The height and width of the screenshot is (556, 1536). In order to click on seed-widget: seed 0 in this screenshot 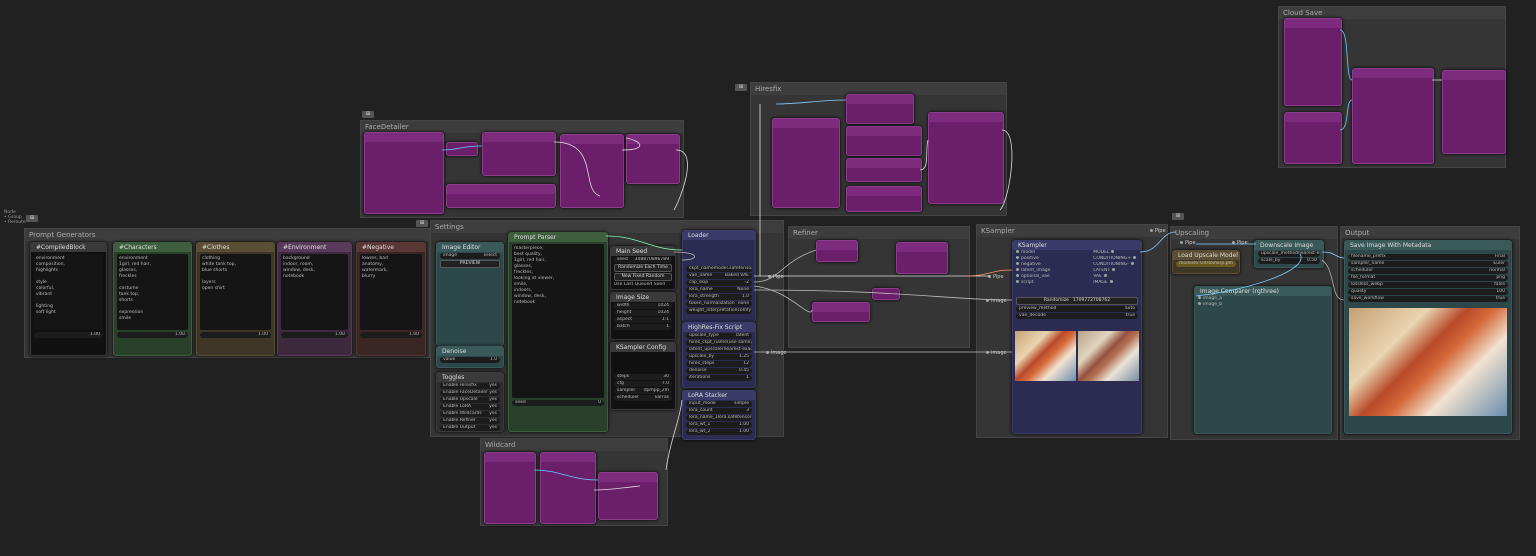, I will do `click(558, 403)`.